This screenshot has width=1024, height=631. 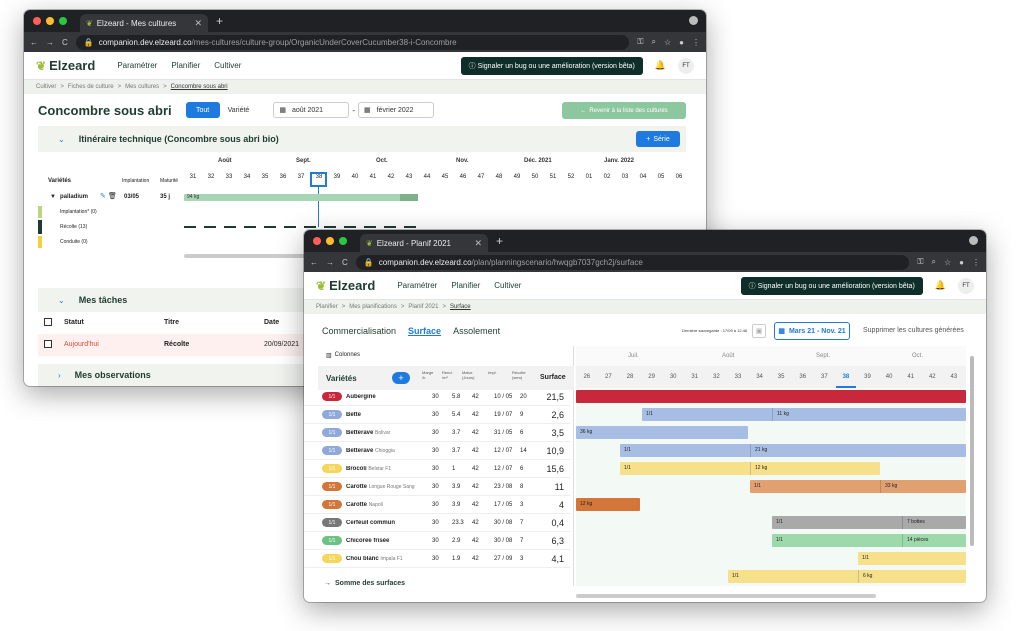 What do you see at coordinates (812, 331) in the screenshot?
I see `date-range-button: ▦ Mars 21 - Nov. 21` at bounding box center [812, 331].